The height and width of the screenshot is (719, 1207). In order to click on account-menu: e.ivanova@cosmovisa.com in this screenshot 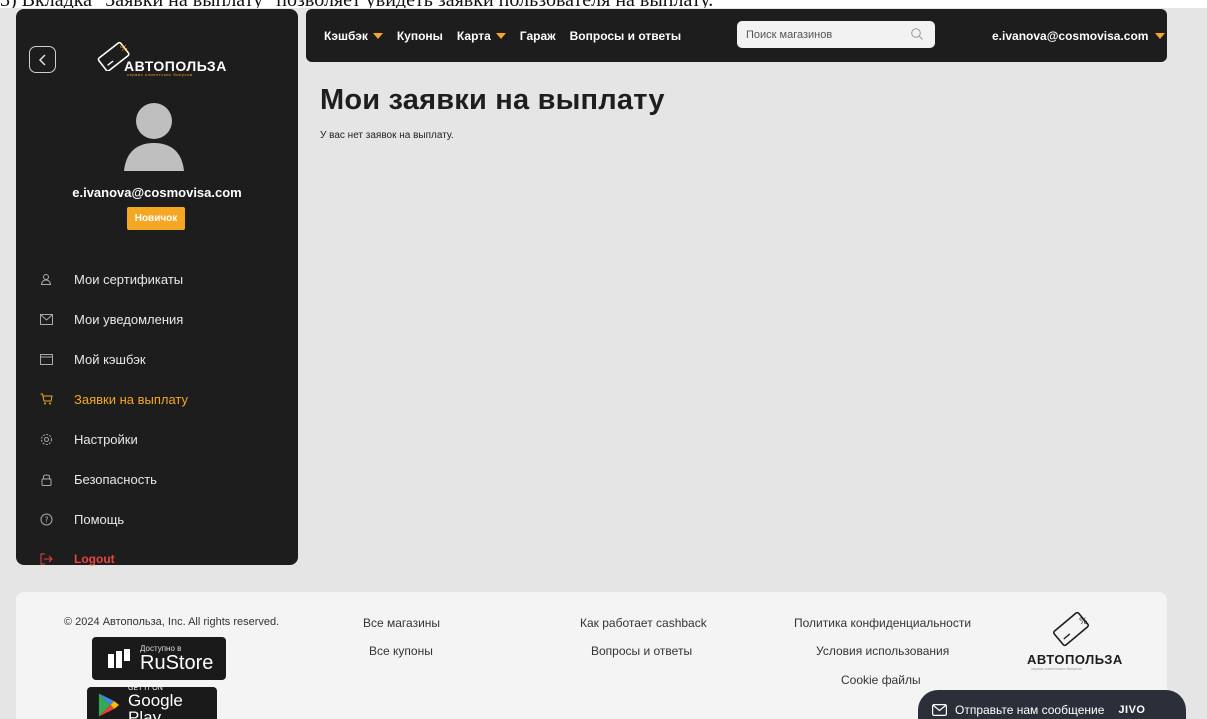, I will do `click(1079, 35)`.